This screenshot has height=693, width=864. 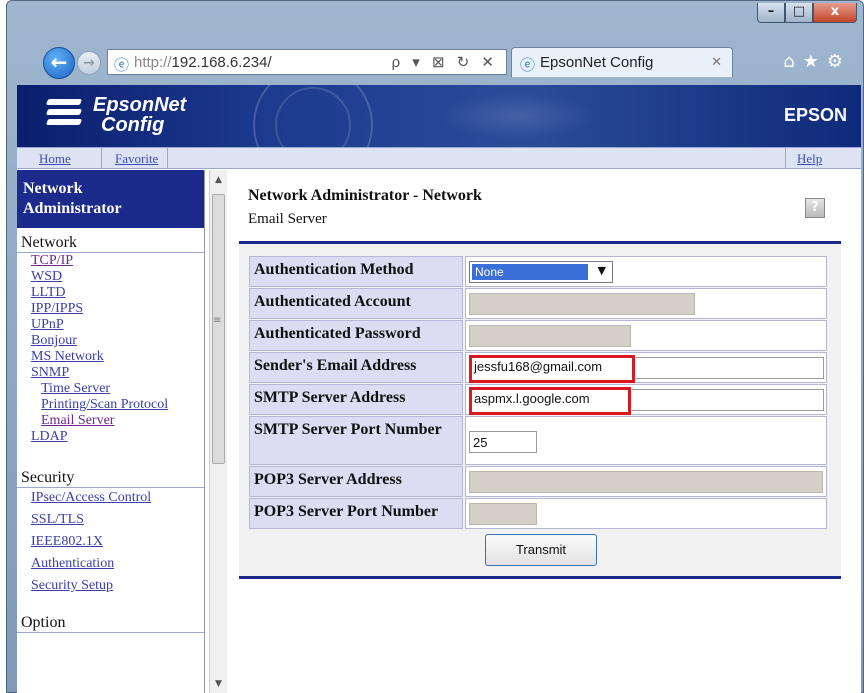 I want to click on field-label: SMTP Server Port Number, so click(x=356, y=440).